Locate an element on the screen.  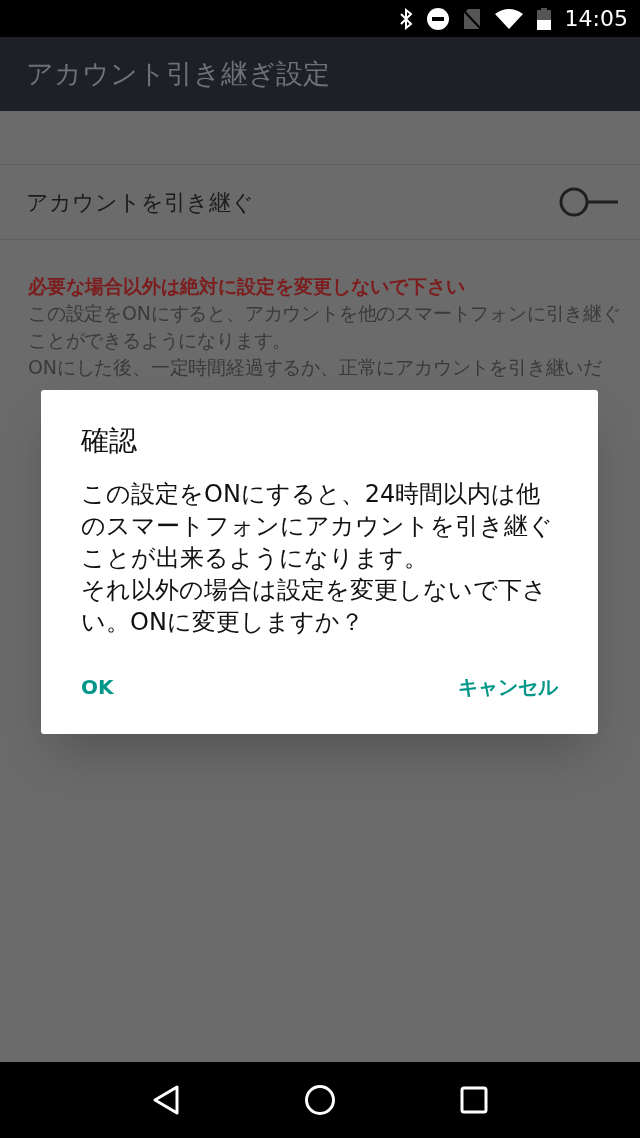
dialog-message: それ以外の場合は設定を変更しないで下さい。ONに変更しますか？ is located at coordinates (314, 606).